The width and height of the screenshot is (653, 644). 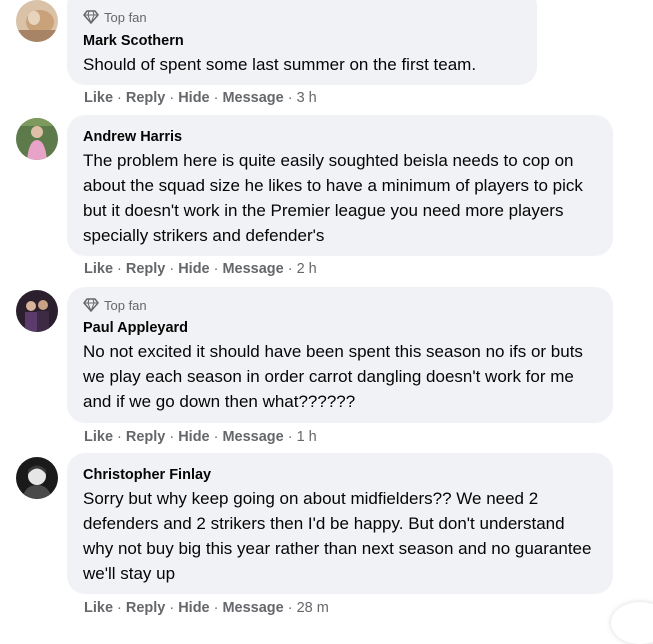 I want to click on author-name: Mark Scothern, so click(x=302, y=41).